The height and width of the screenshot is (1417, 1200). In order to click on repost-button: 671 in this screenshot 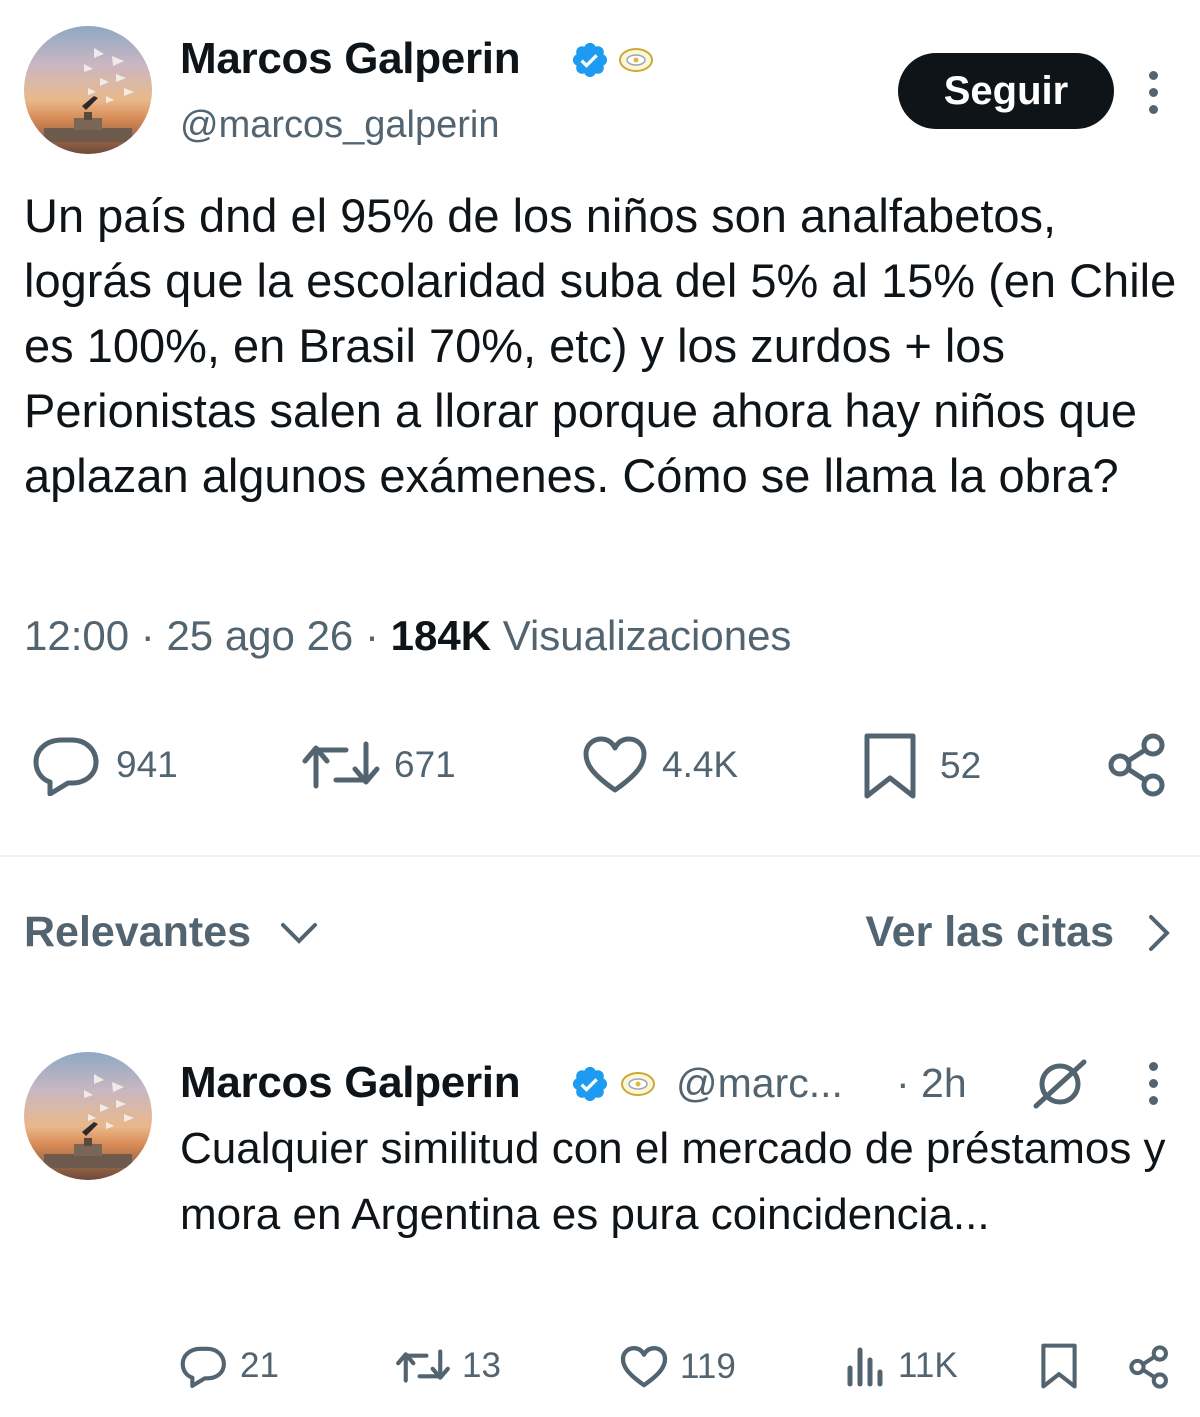, I will do `click(379, 765)`.